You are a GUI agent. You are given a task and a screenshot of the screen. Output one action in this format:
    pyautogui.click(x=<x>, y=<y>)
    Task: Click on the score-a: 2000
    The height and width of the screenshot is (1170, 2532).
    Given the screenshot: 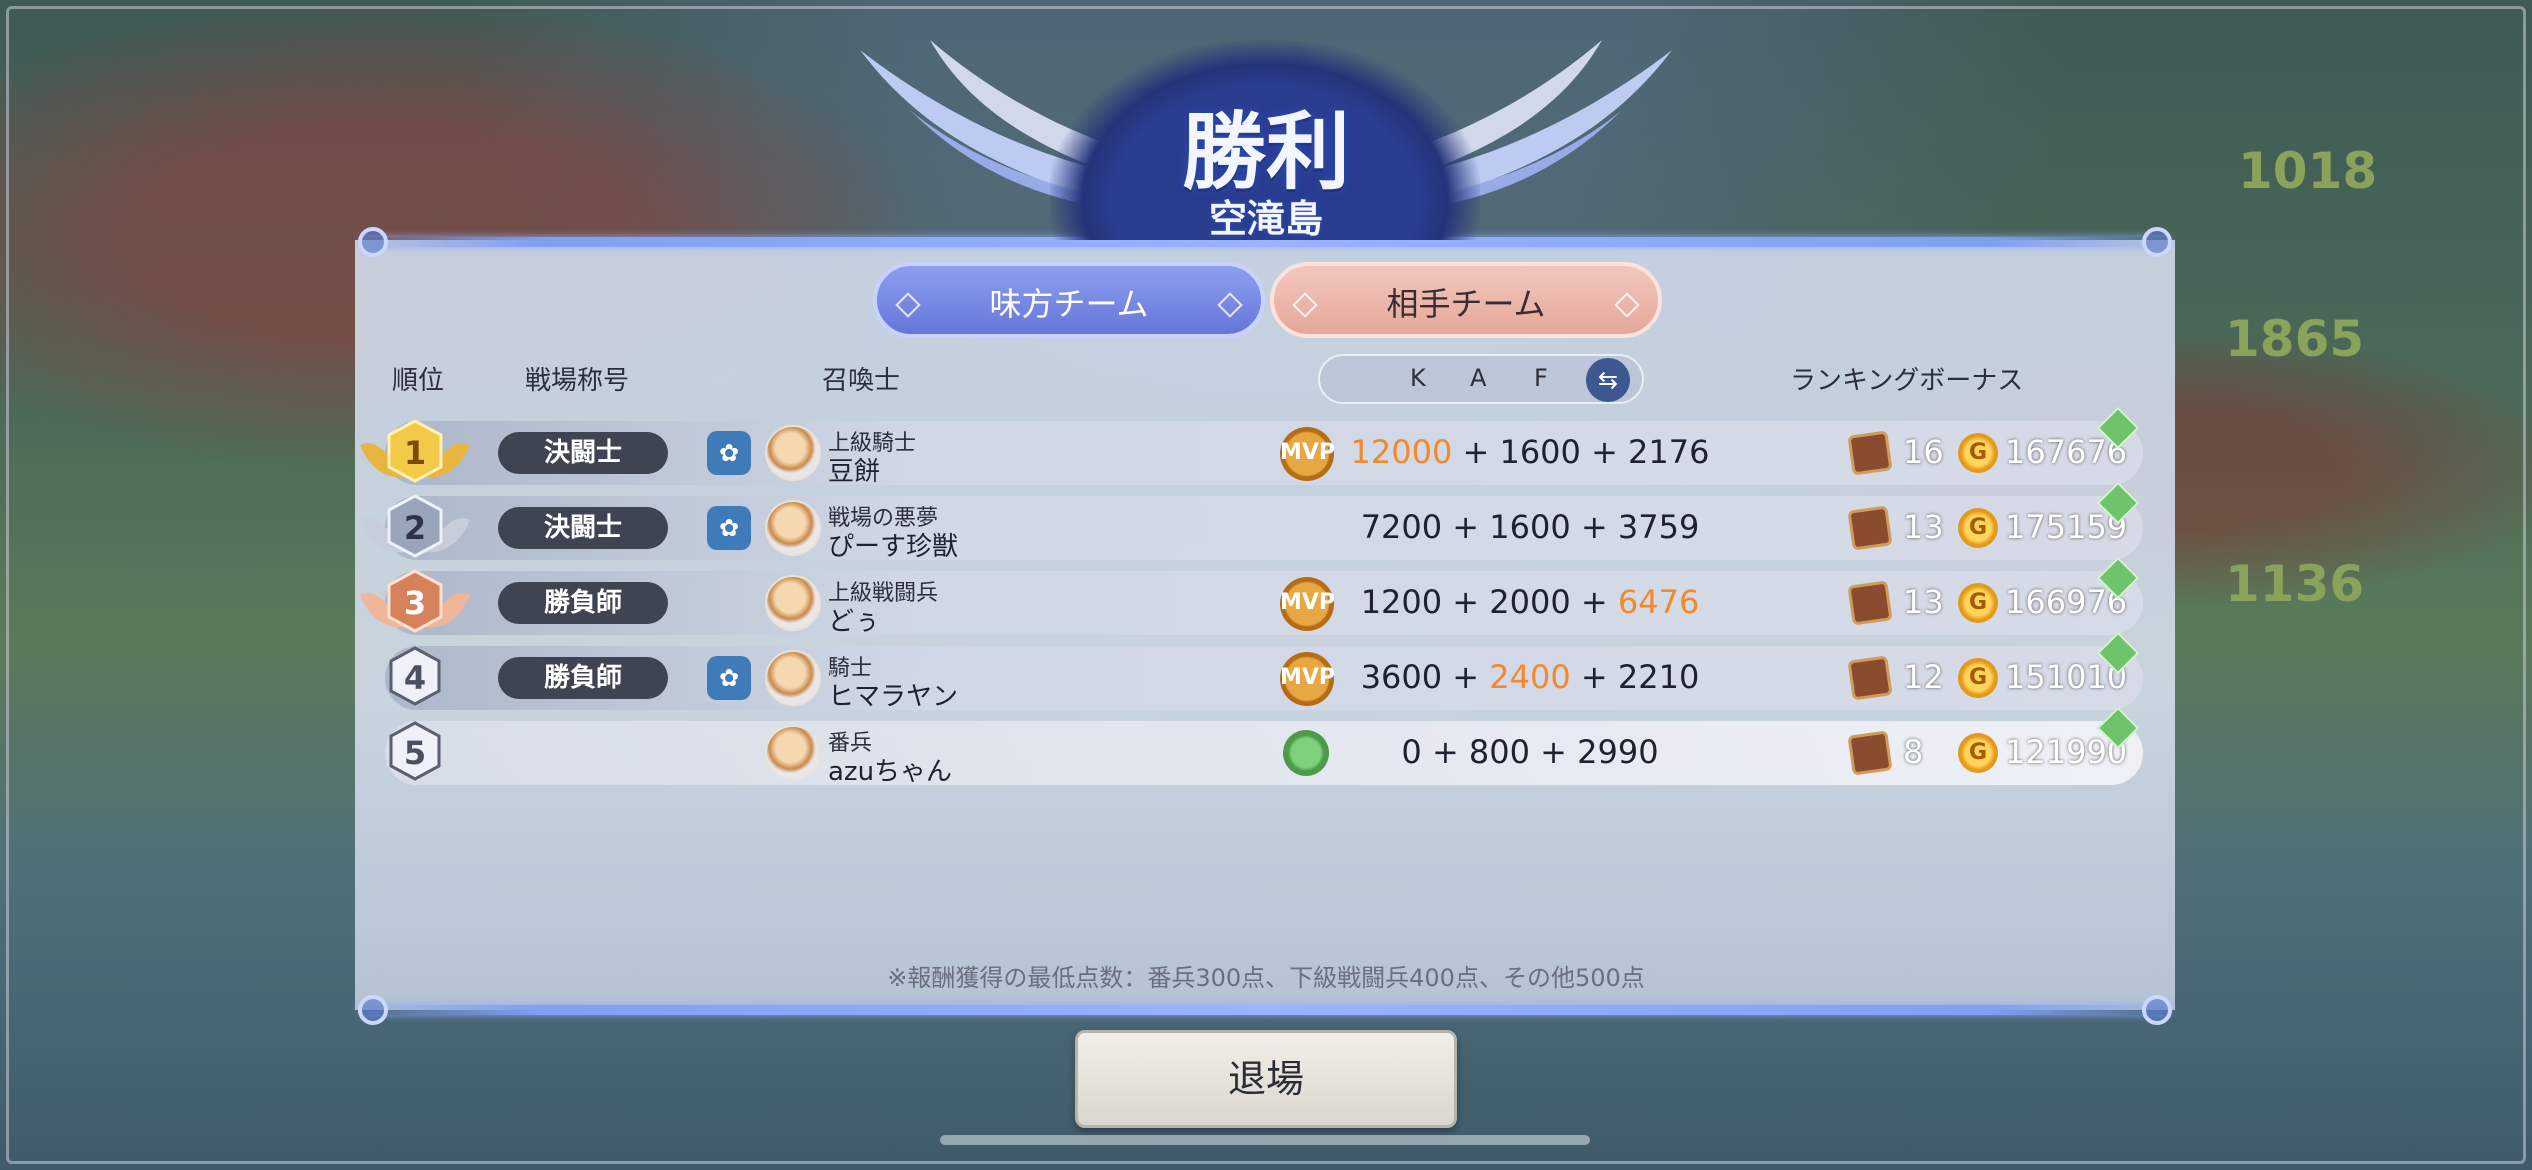 What is the action you would take?
    pyautogui.click(x=1530, y=602)
    